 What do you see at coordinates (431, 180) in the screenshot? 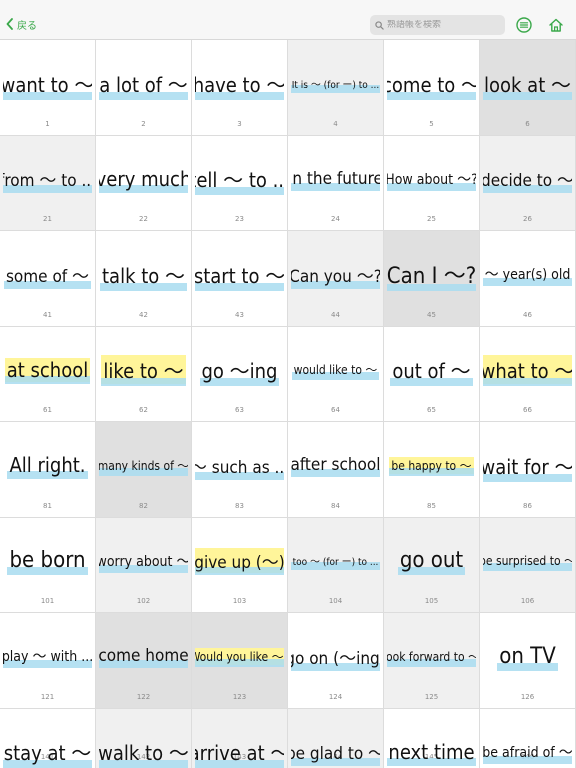
I see `phrase-text: How about 〜?` at bounding box center [431, 180].